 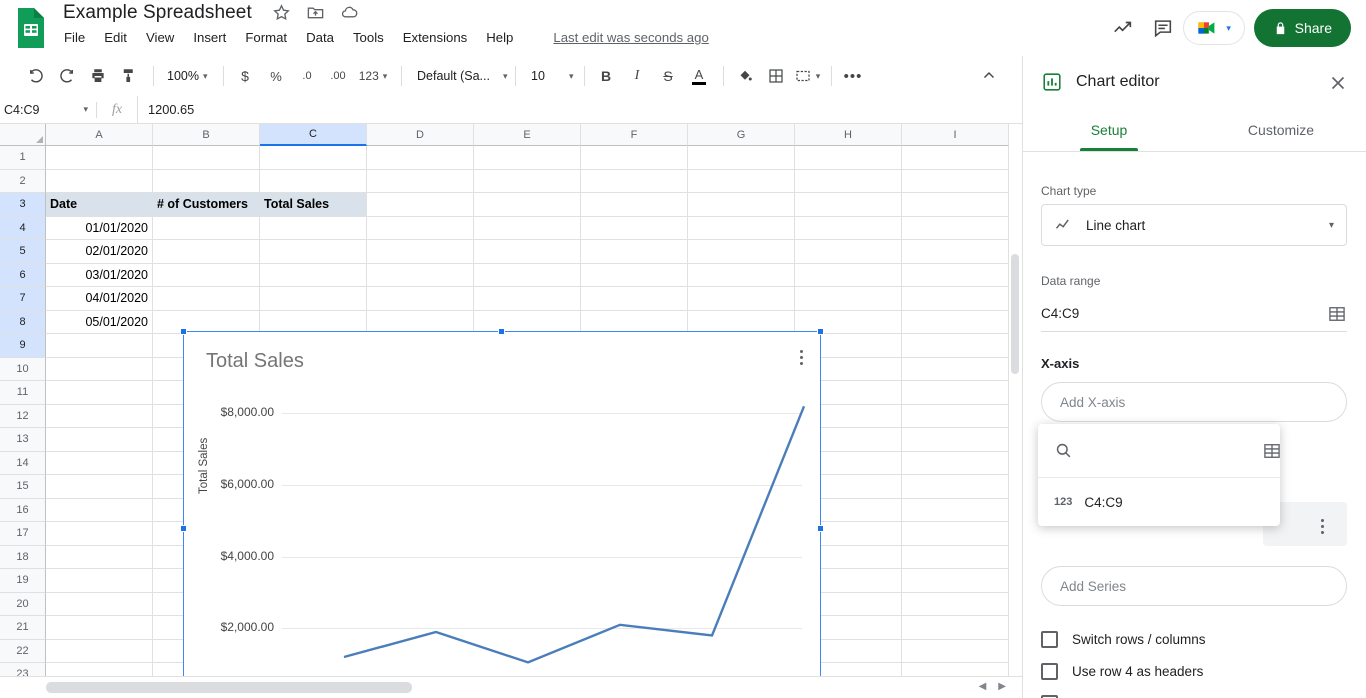 What do you see at coordinates (634, 135) in the screenshot?
I see `column-header-f: F` at bounding box center [634, 135].